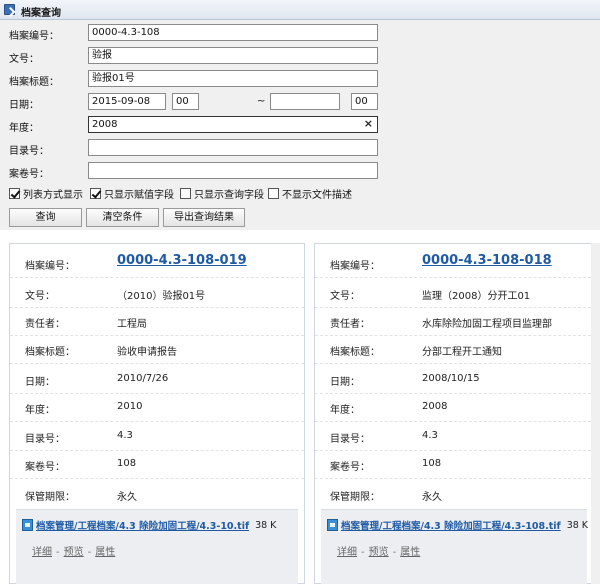 This screenshot has height=584, width=600. I want to click on volume-no-label: 案卷号：, so click(29, 174).